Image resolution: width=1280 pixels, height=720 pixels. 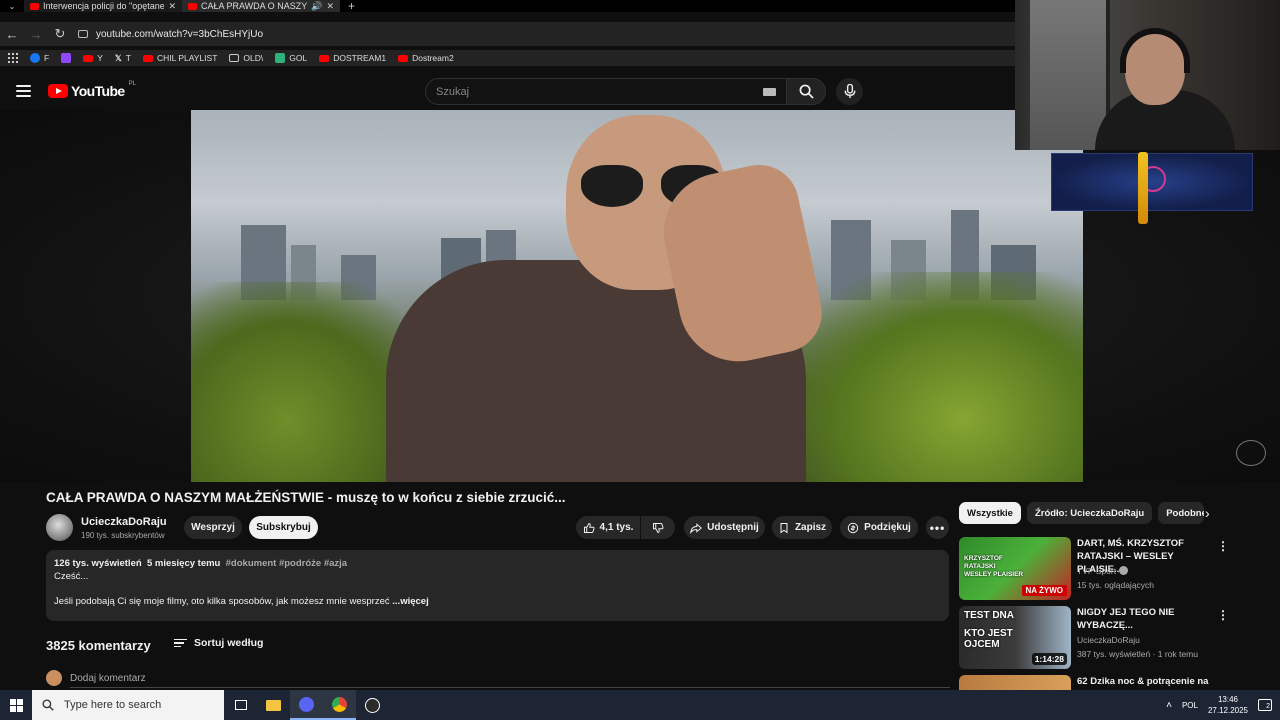 I want to click on bookmark-y: Y, so click(x=93, y=58).